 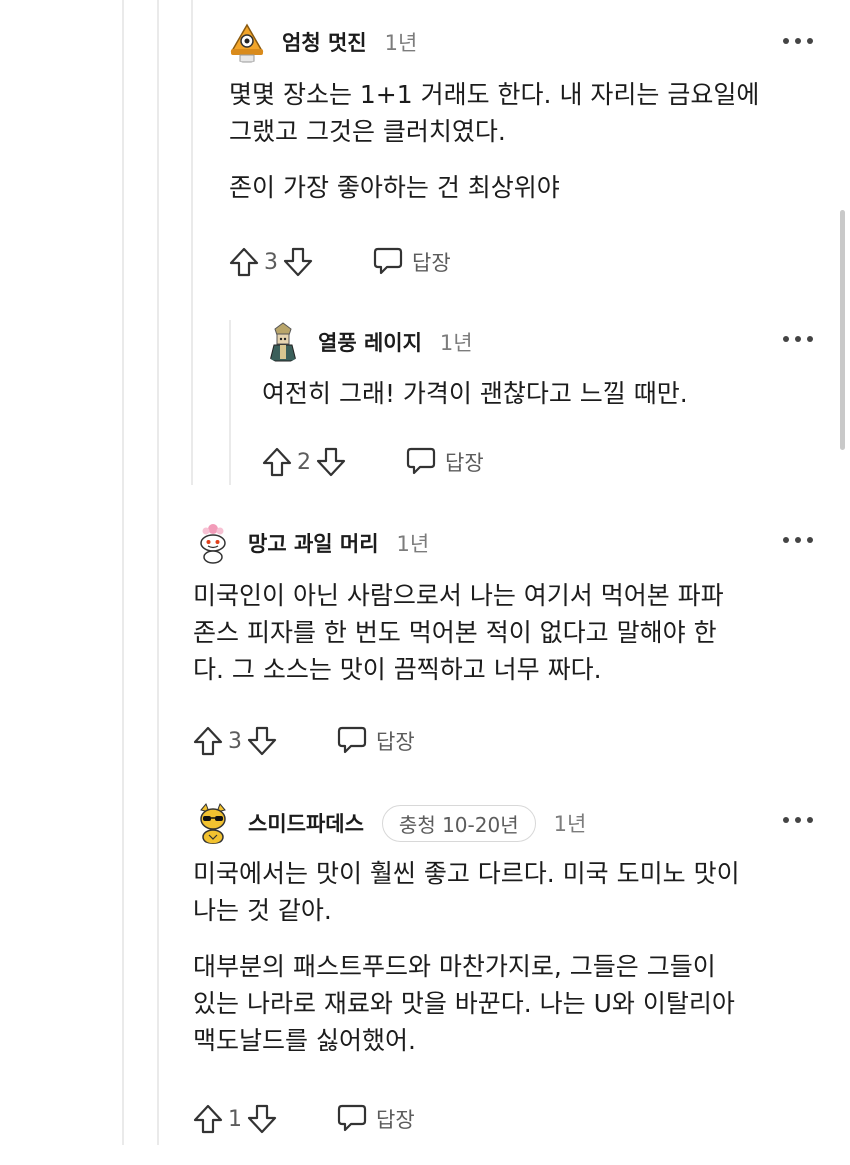 What do you see at coordinates (235, 1119) in the screenshot?
I see `vote-score: 1` at bounding box center [235, 1119].